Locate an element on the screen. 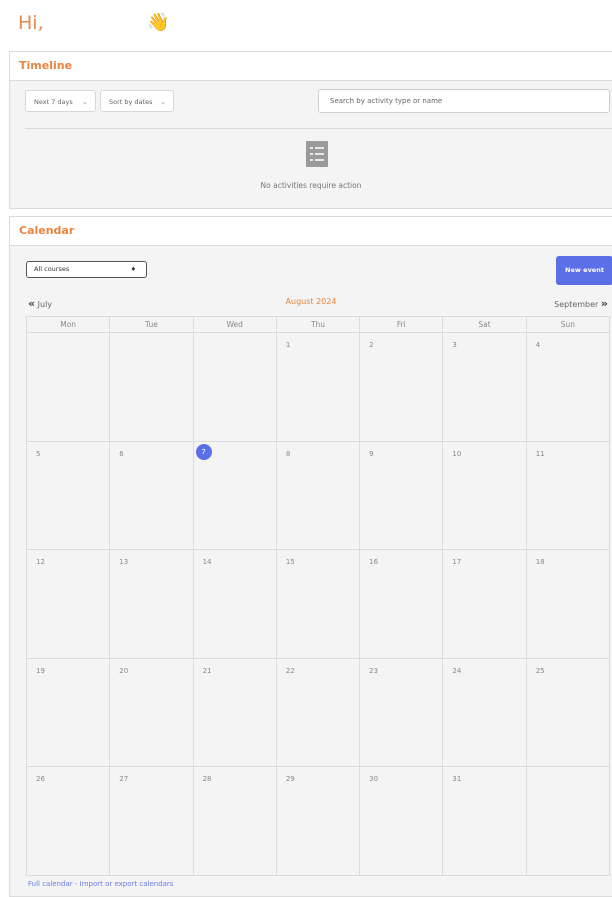  day-number: 24 is located at coordinates (457, 670).